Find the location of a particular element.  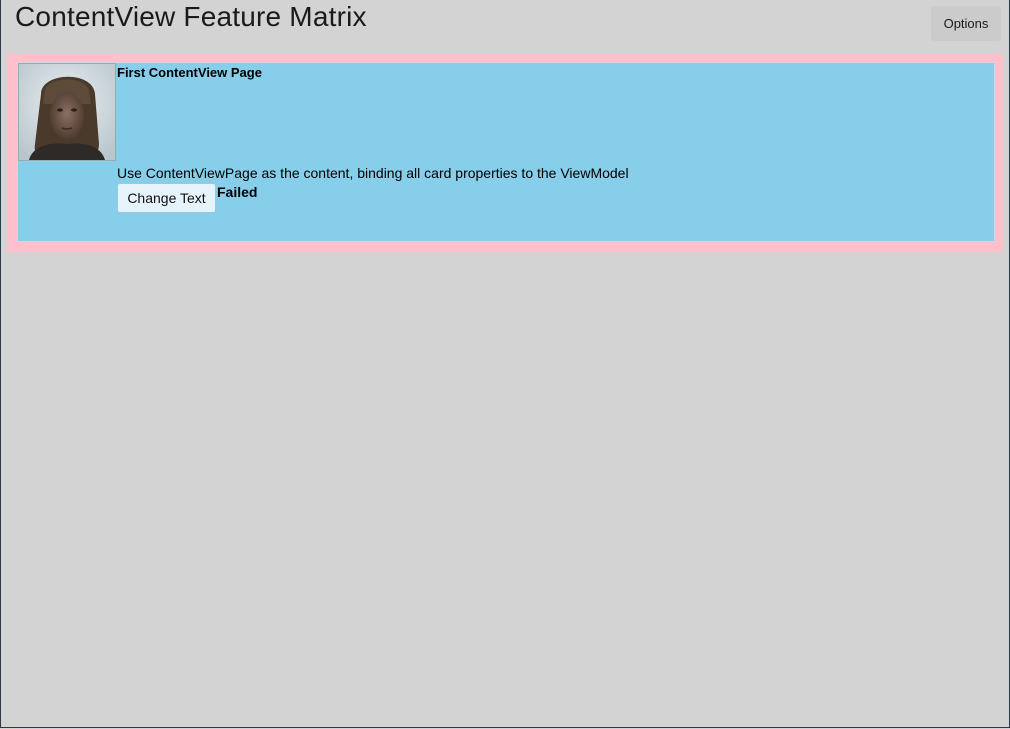

page-title: ContentView Feature Matrix is located at coordinates (191, 16).